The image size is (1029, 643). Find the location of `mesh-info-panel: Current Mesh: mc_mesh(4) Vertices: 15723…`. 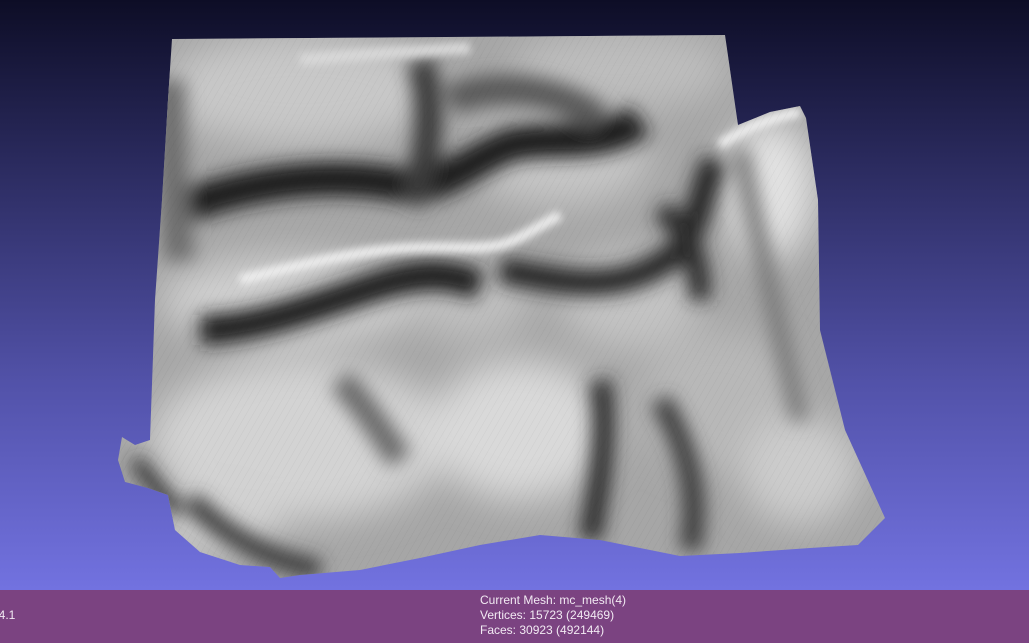

mesh-info-panel: Current Mesh: mc_mesh(4) Vertices: 15723… is located at coordinates (553, 615).